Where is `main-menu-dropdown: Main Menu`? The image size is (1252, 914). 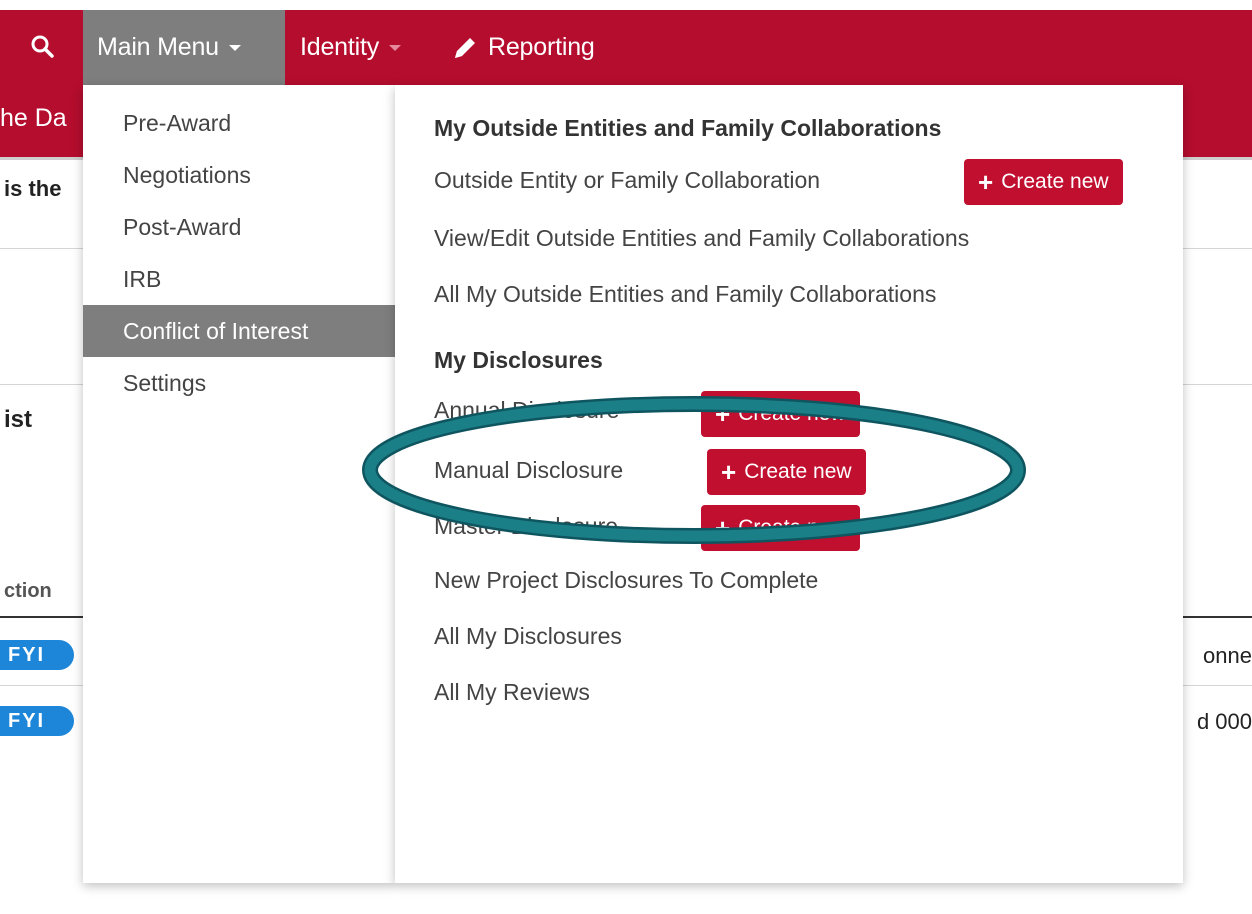 main-menu-dropdown: Main Menu is located at coordinates (184, 47).